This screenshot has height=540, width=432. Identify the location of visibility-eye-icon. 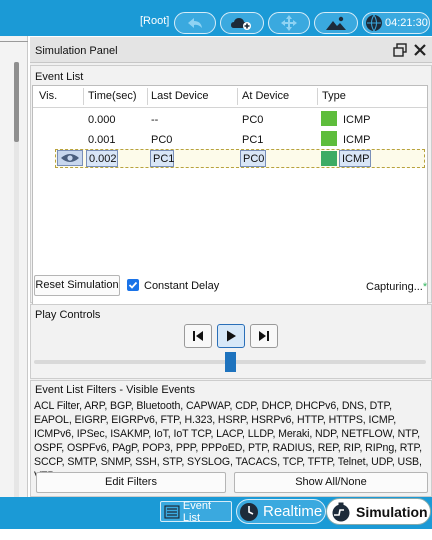
(70, 158).